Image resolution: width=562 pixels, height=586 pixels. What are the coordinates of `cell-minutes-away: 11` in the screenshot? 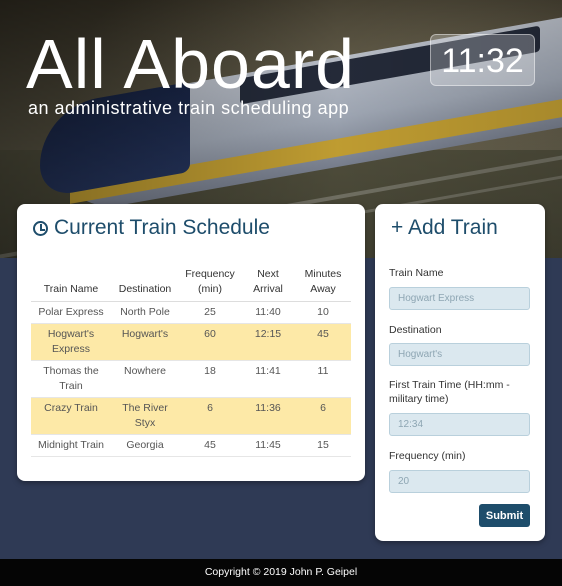 It's located at (323, 379).